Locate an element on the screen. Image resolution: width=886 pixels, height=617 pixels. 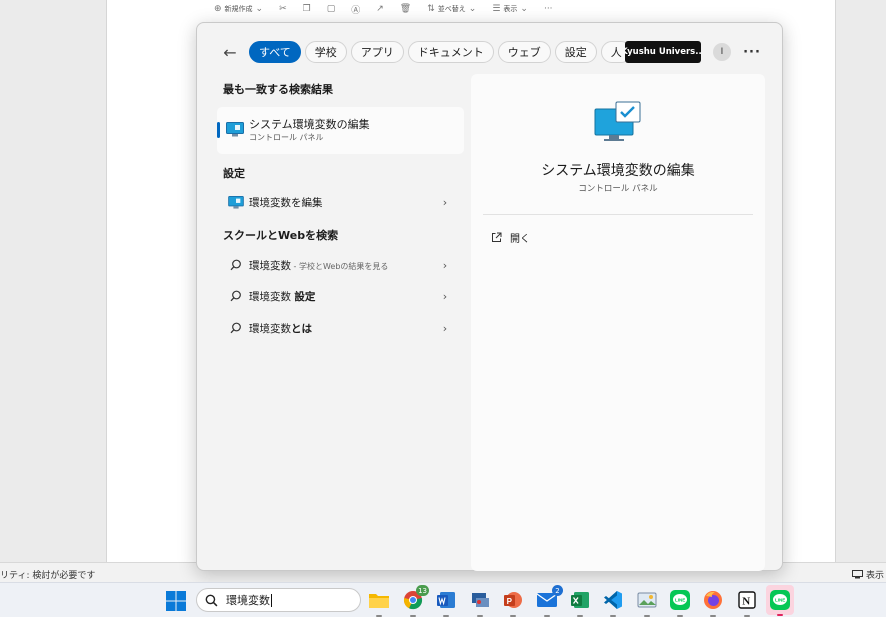
best-match-name: システム環境変数の編集 is located at coordinates (309, 124).